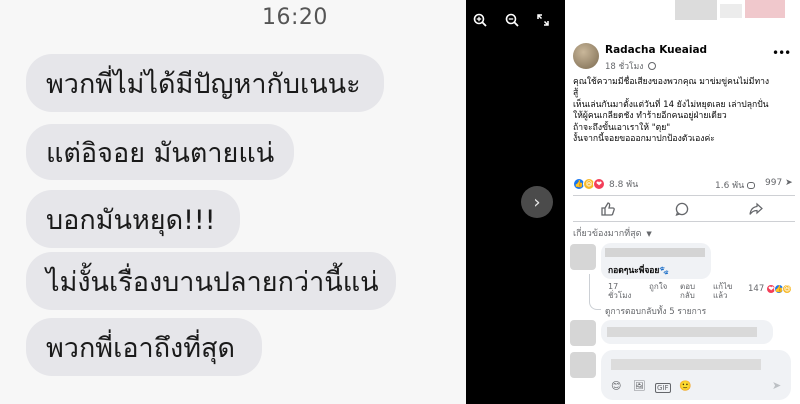 The width and height of the screenshot is (800, 404). Describe the element at coordinates (612, 233) in the screenshot. I see `comment-sort-dropdown: เกี่ยวข้องมากที่สุด ▼` at that location.